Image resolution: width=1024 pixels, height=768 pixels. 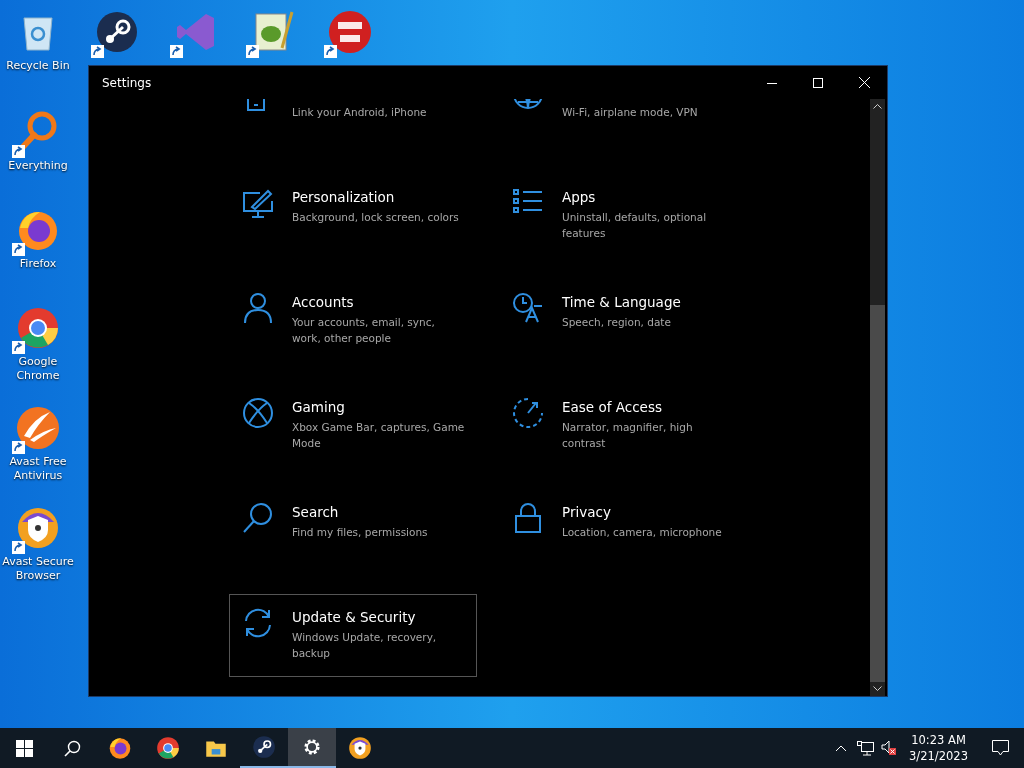 I want to click on category-description: Windows Update, recovery, backup, so click(x=365, y=645).